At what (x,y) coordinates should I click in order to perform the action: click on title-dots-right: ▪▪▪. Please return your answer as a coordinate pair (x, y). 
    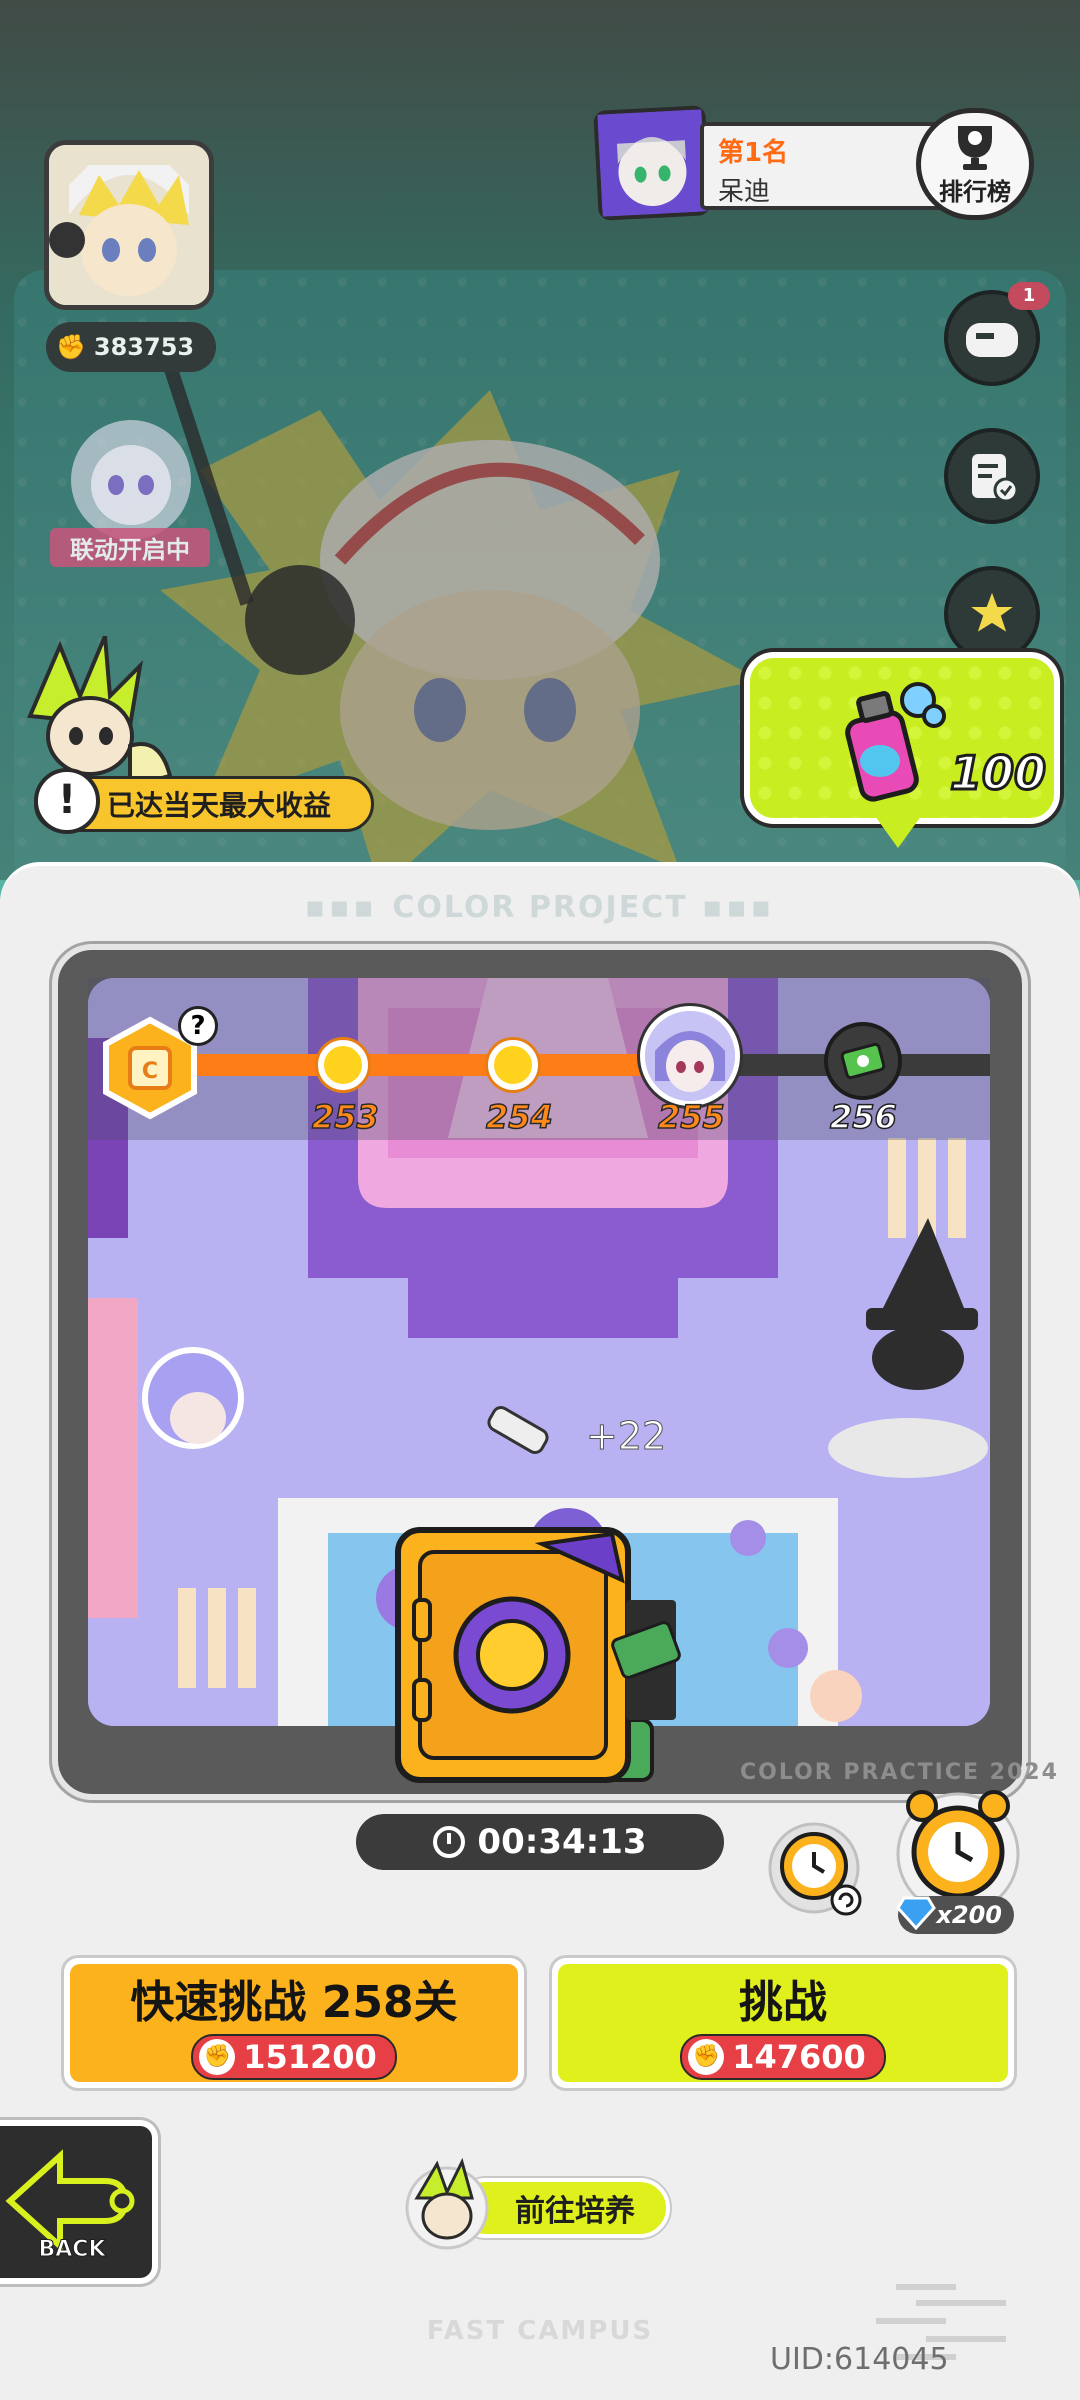
    Looking at the image, I should click on (731, 907).